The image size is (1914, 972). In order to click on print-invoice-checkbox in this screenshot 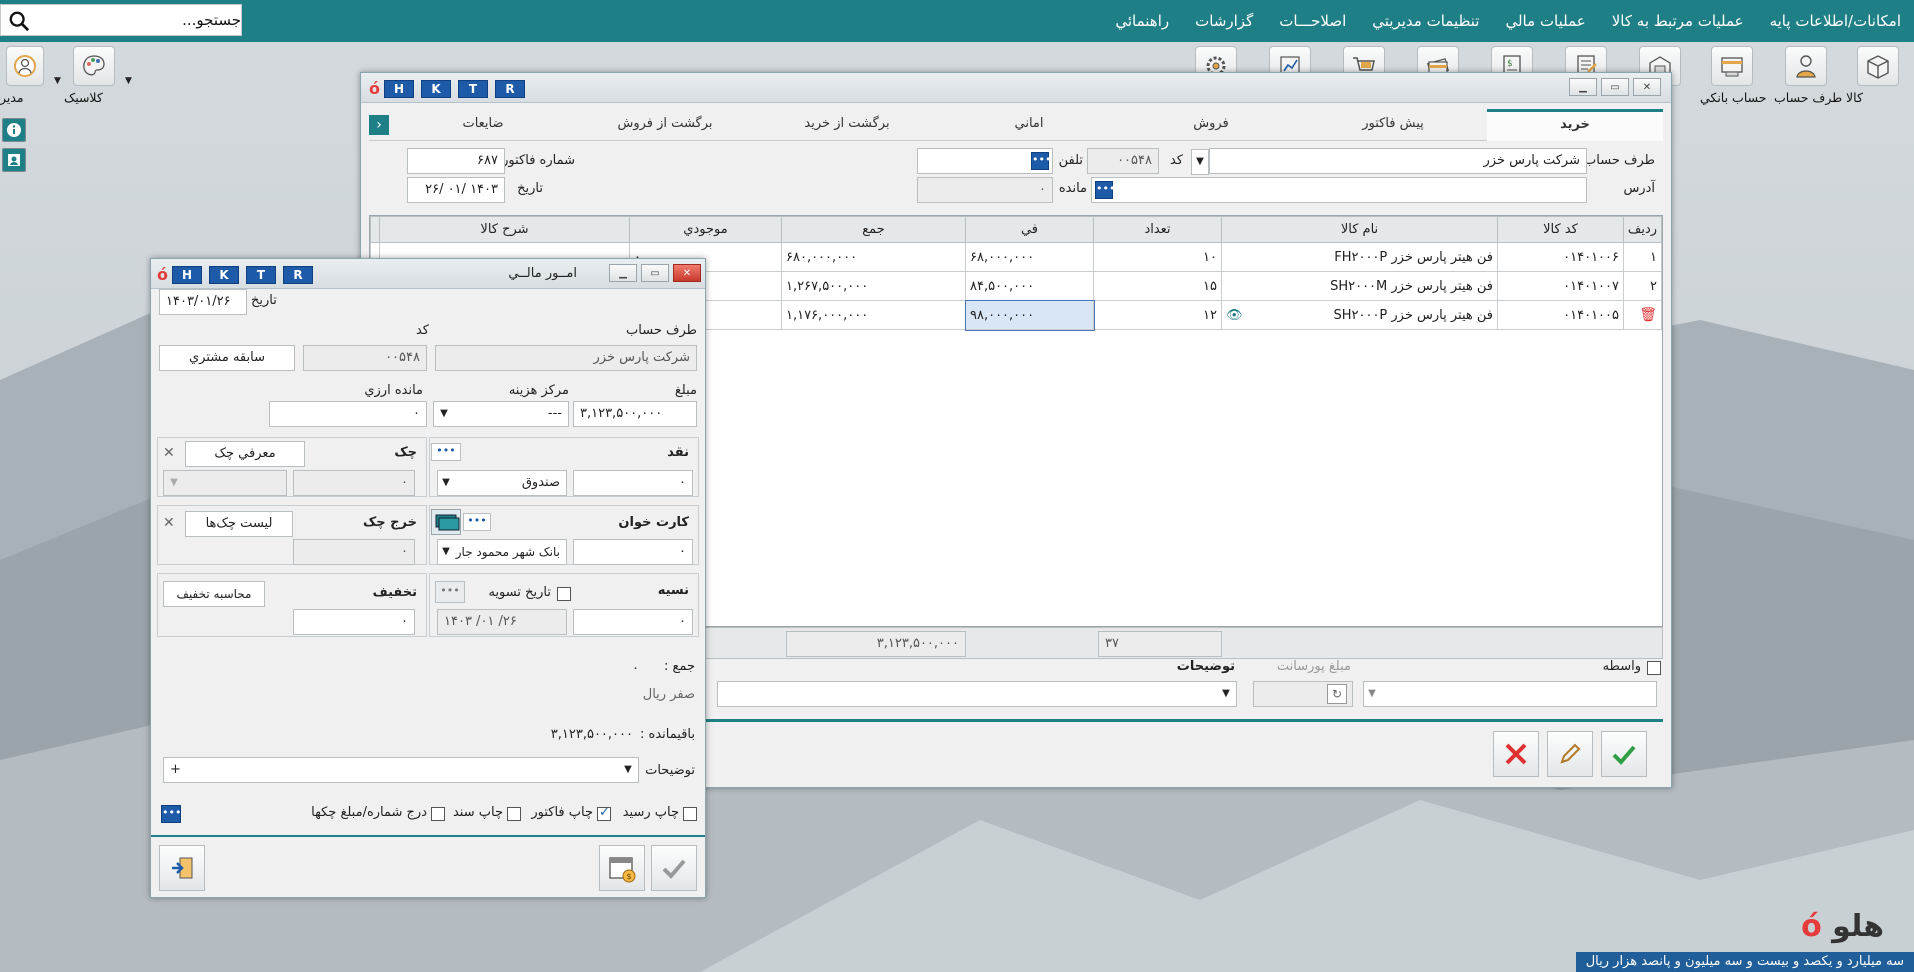, I will do `click(604, 813)`.